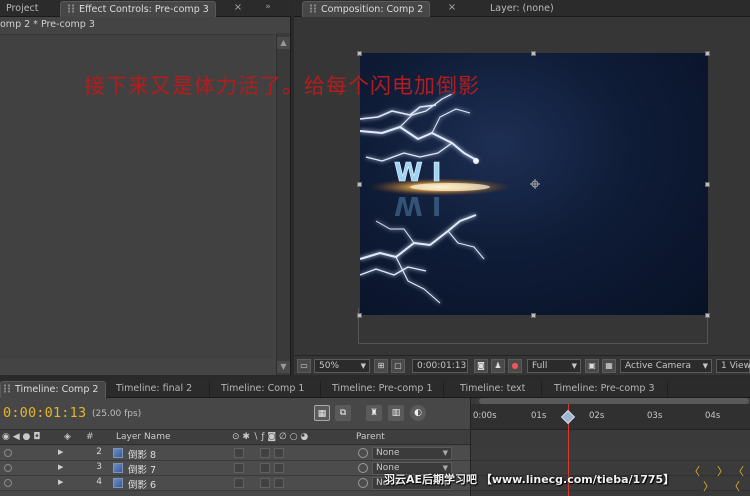 The image size is (750, 496). What do you see at coordinates (481, 366) in the screenshot?
I see `snapshot-icon: ◙` at bounding box center [481, 366].